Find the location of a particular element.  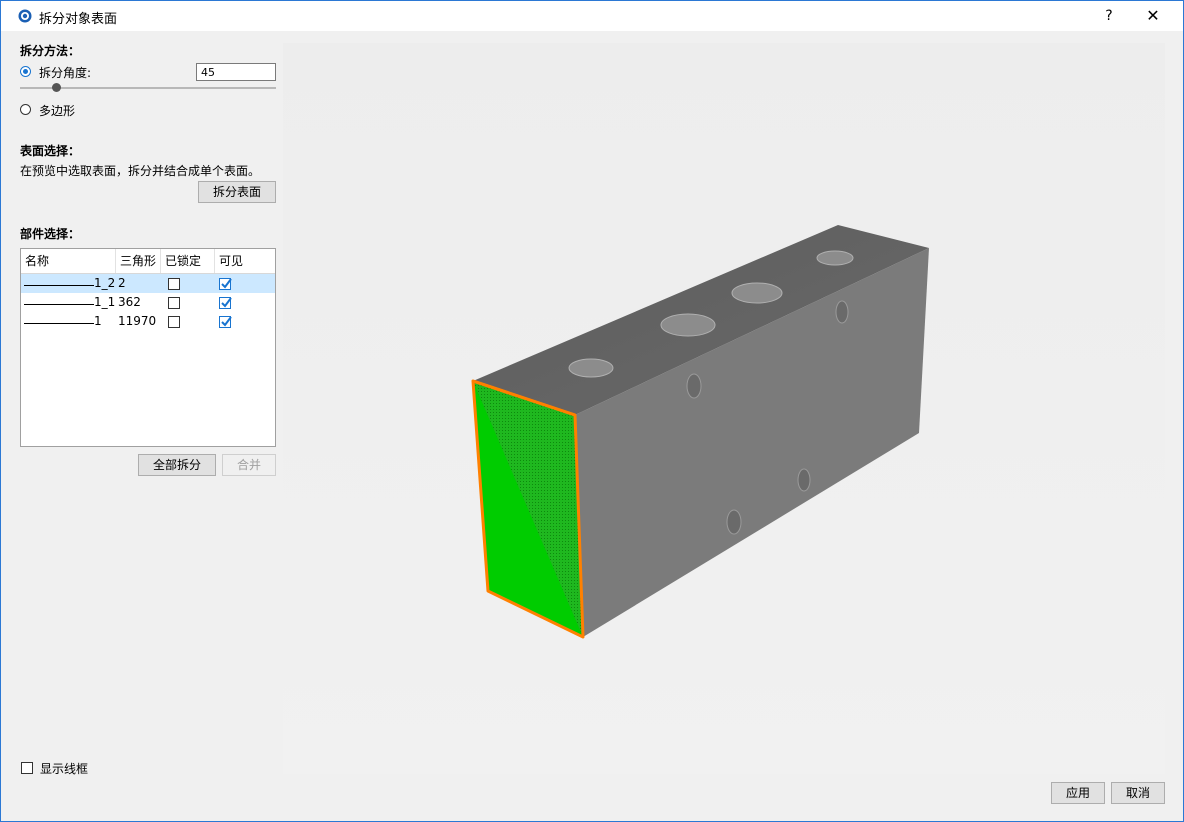

split-angle-radio is located at coordinates (25, 71).